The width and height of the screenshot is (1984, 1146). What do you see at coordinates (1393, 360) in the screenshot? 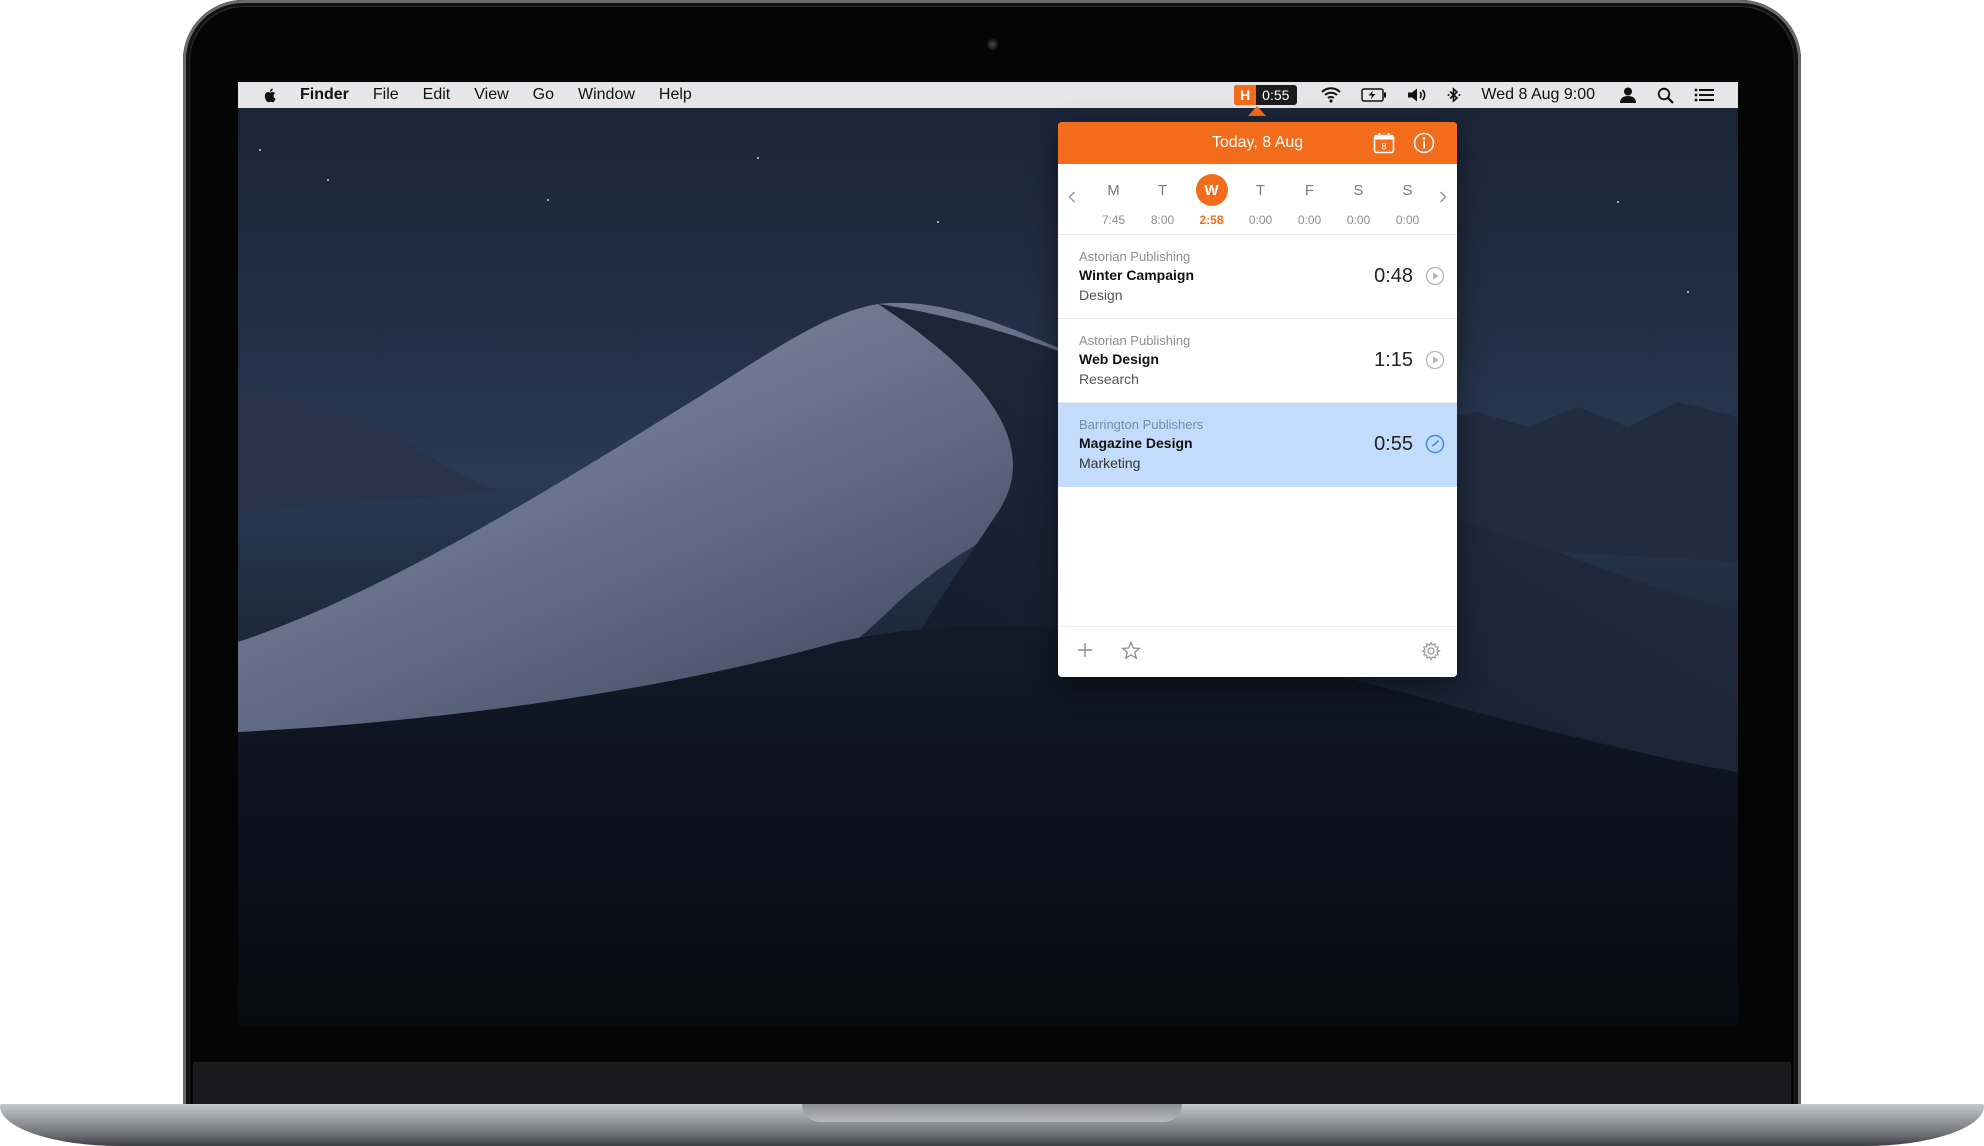
I see `entry-duration: 1:15` at bounding box center [1393, 360].